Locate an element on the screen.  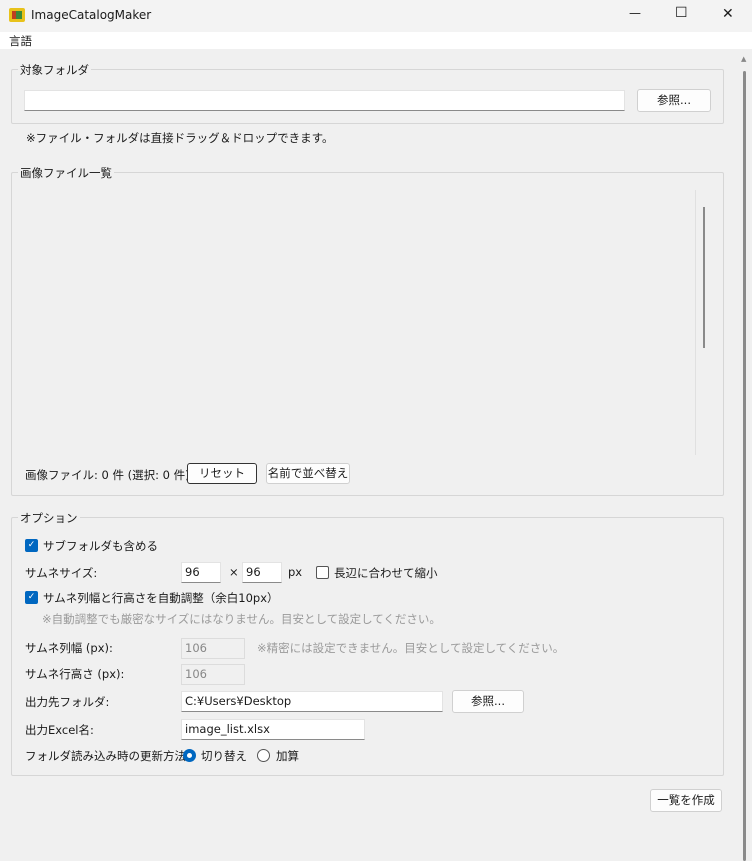
fit-long-side-checkbox is located at coordinates (322, 572).